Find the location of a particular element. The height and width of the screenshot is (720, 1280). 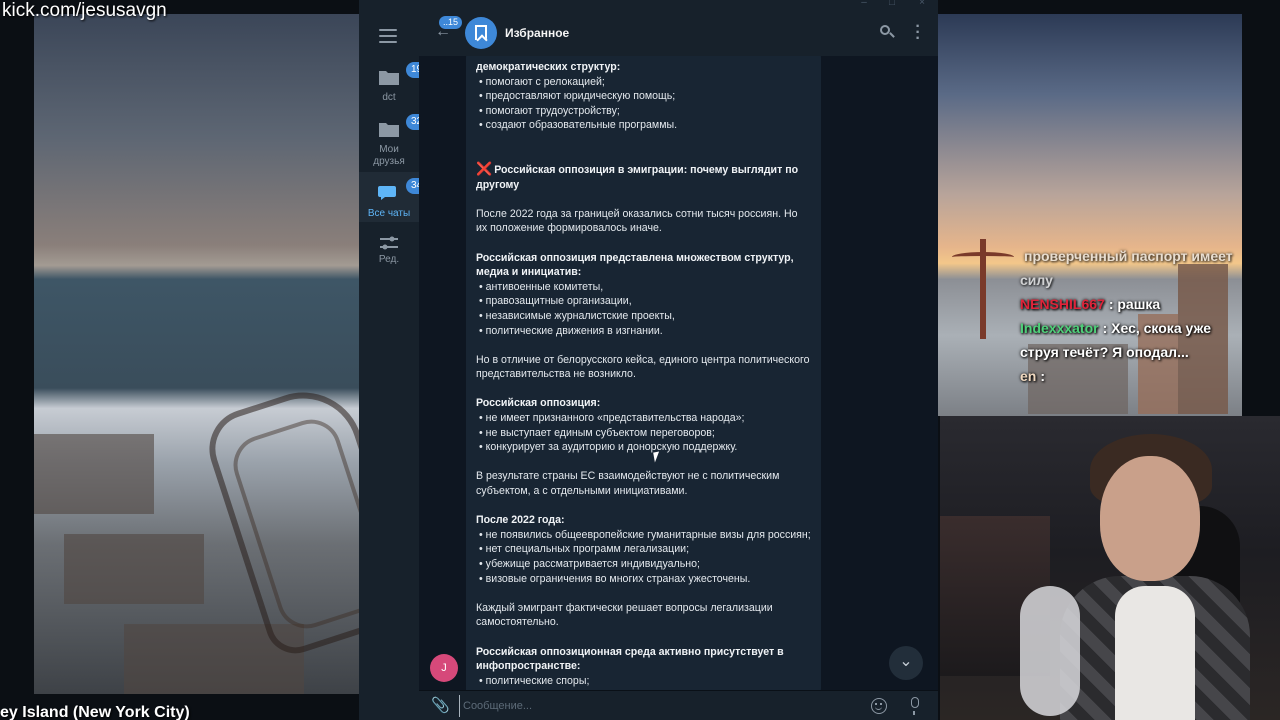

folder-icon: 191 is located at coordinates (405, 74).